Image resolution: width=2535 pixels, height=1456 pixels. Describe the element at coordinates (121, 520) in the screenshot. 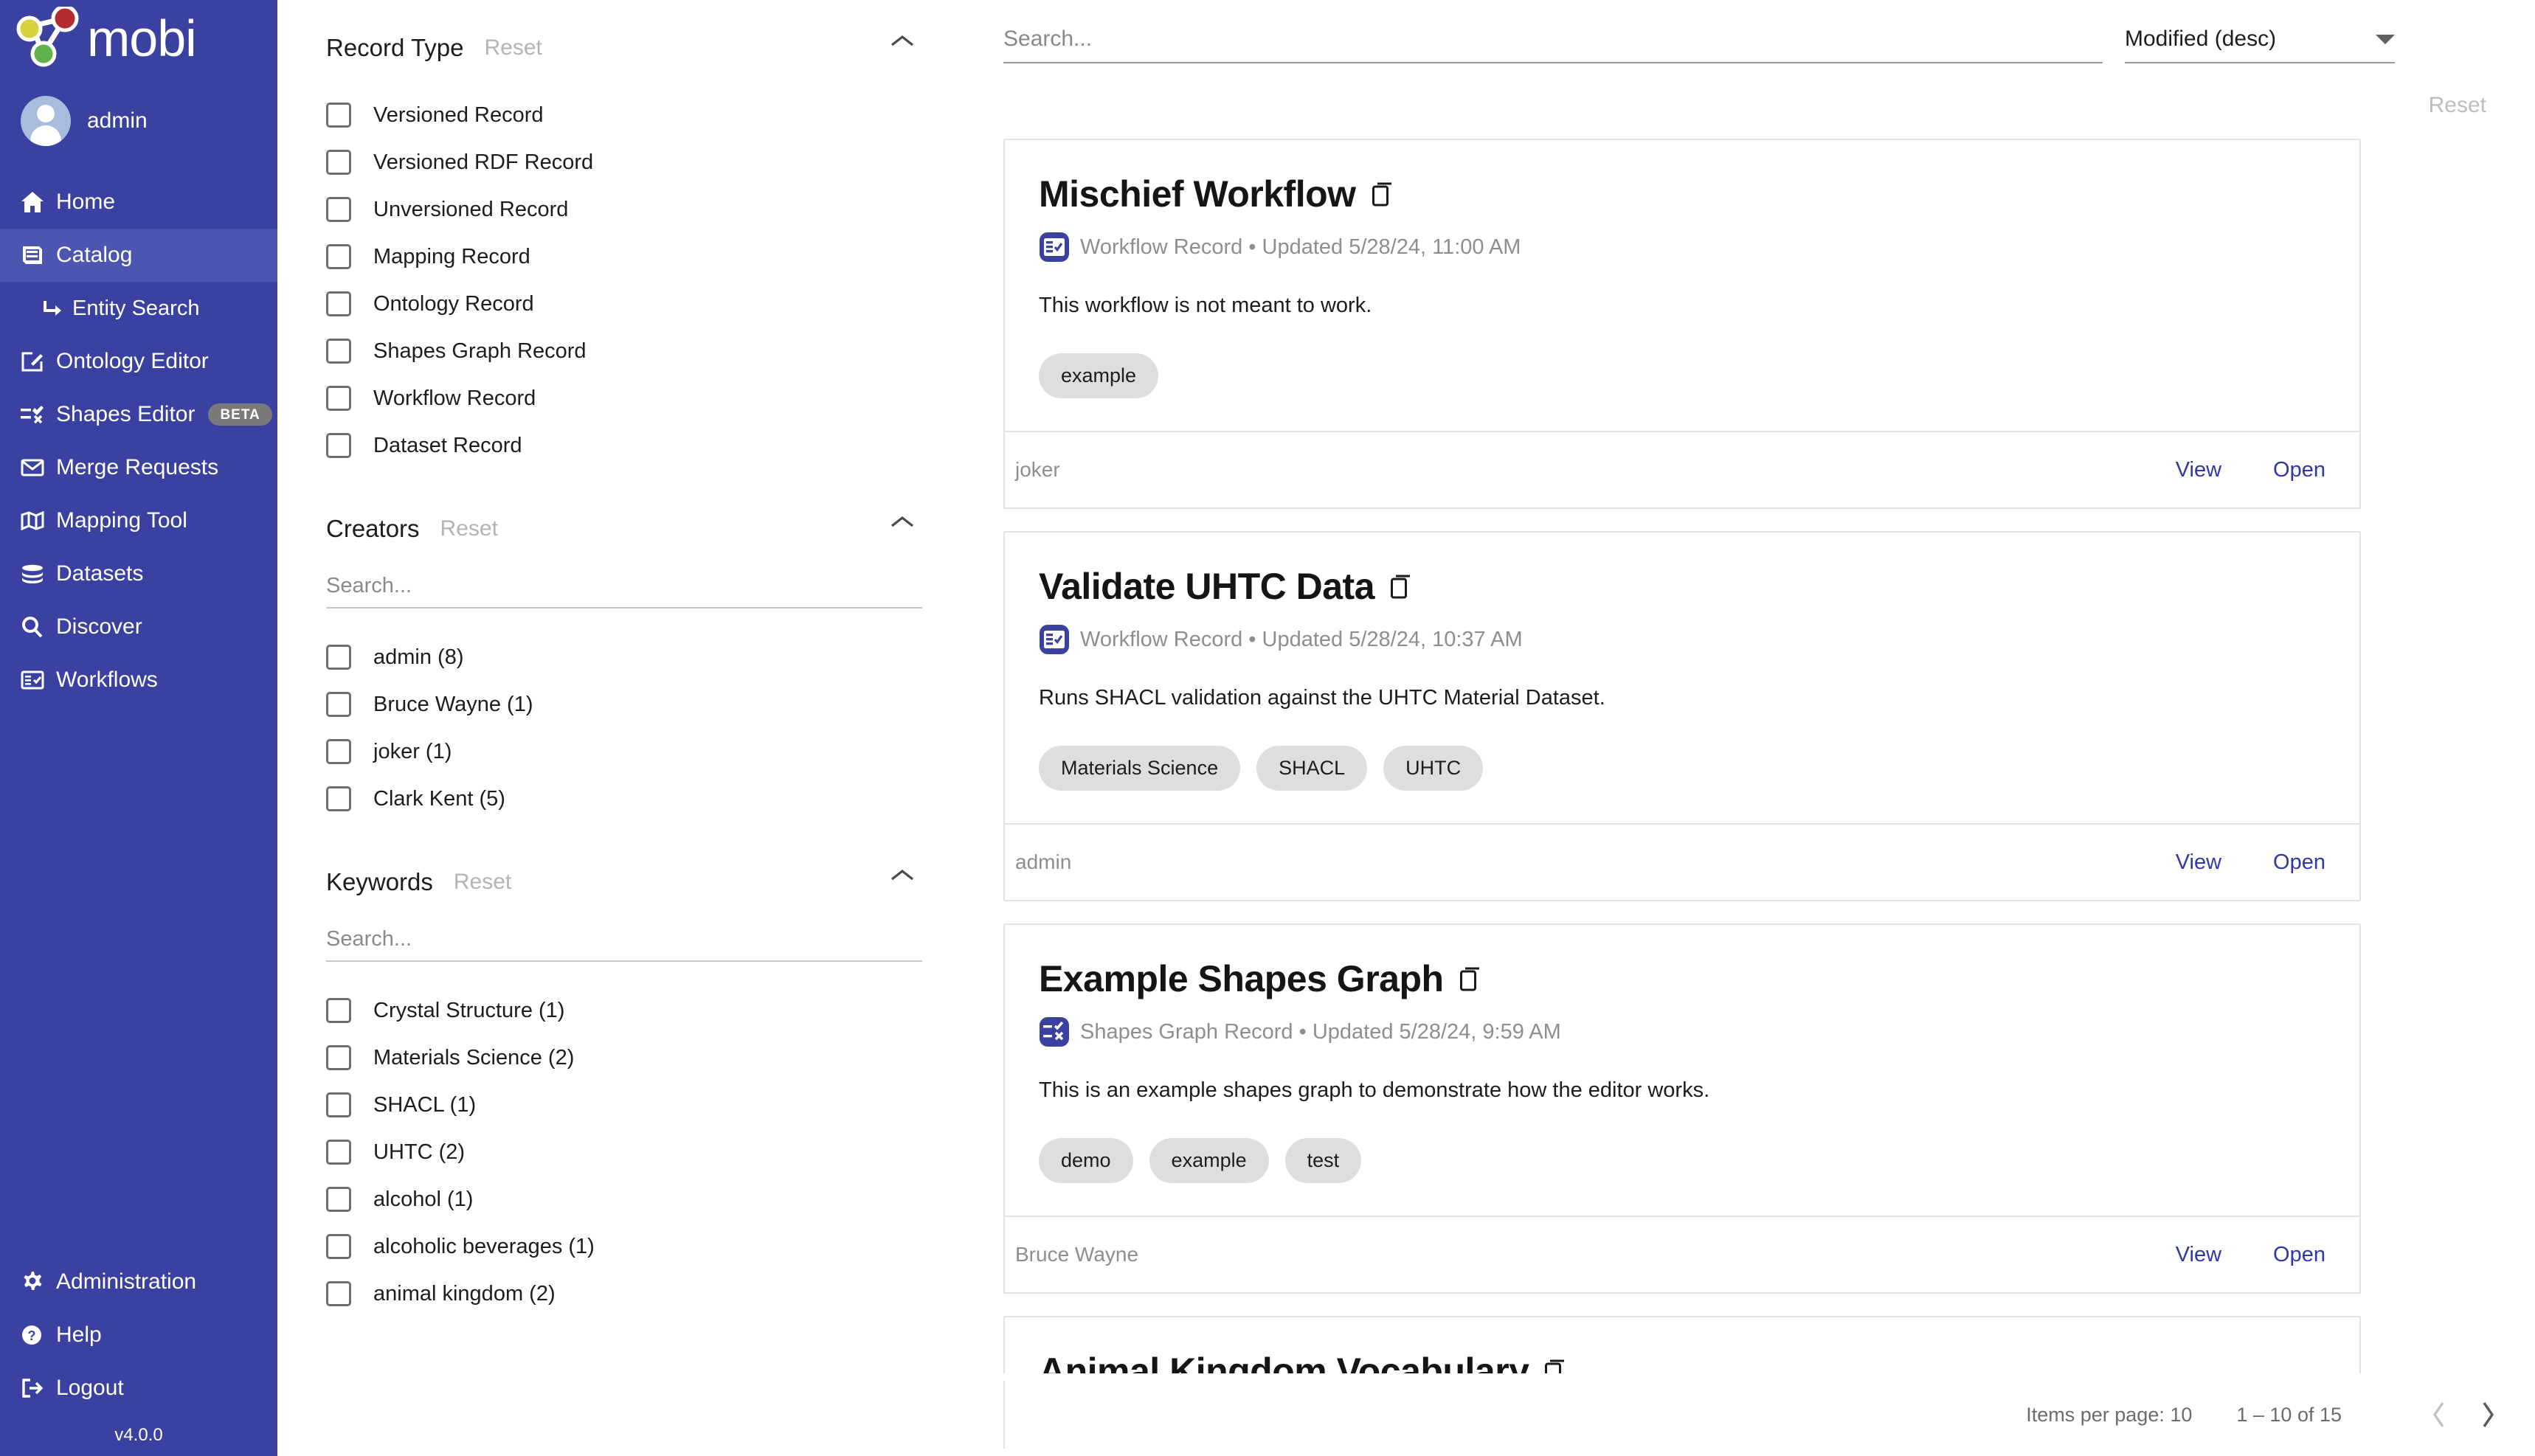

I see `sidebar-item-label: Mapping Tool` at that location.